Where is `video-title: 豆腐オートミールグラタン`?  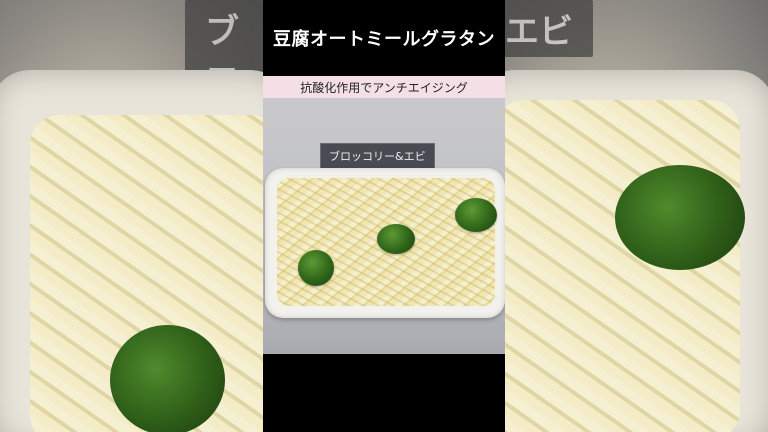
video-title: 豆腐オートミールグラタン is located at coordinates (384, 39).